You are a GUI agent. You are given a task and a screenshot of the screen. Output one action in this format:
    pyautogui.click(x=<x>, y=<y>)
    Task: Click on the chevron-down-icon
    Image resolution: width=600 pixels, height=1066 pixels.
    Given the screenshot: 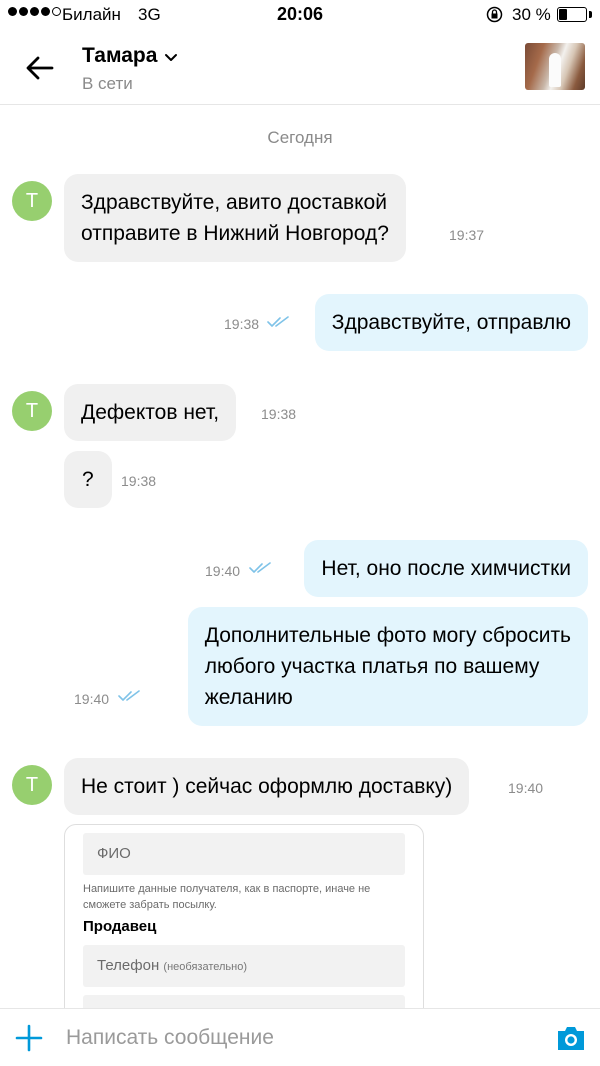 What is the action you would take?
    pyautogui.click(x=171, y=58)
    